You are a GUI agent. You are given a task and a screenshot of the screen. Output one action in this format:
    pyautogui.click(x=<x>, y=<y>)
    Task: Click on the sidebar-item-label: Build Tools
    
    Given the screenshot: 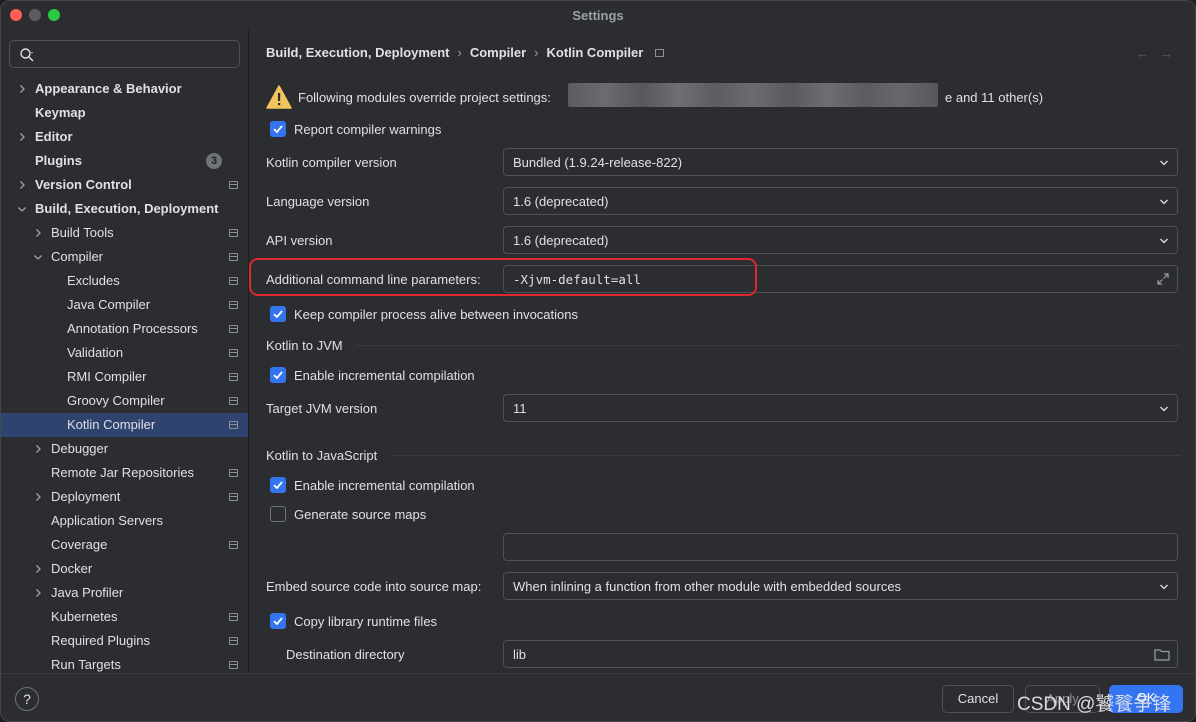 What is the action you would take?
    pyautogui.click(x=82, y=232)
    